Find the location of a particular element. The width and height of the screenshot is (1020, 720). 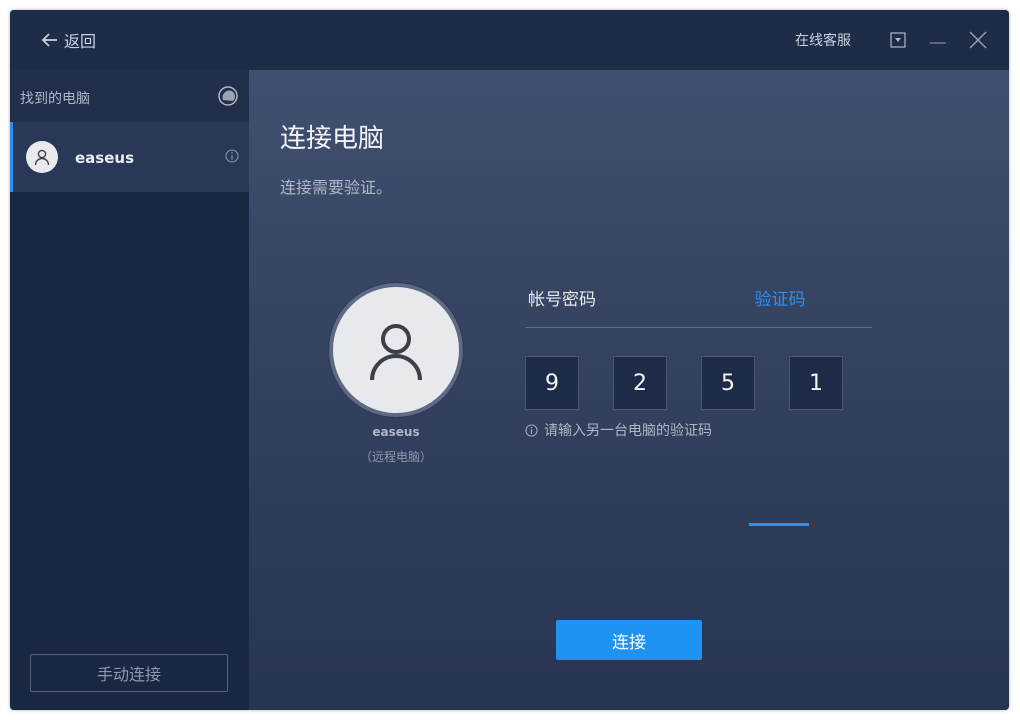

minimize-button is located at coordinates (938, 40).